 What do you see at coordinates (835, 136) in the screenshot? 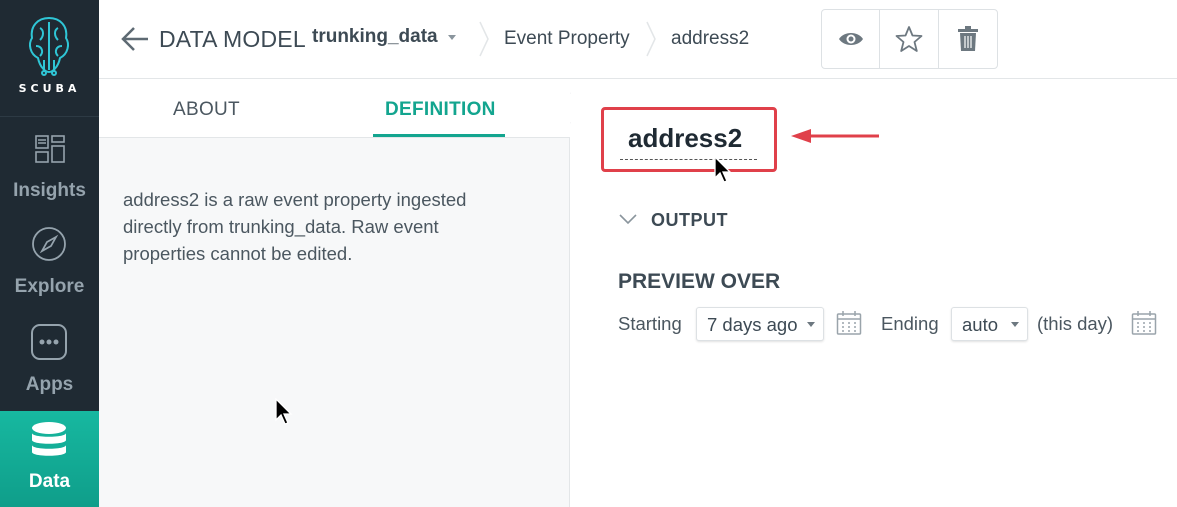
I see `annotation-arrow-icon` at bounding box center [835, 136].